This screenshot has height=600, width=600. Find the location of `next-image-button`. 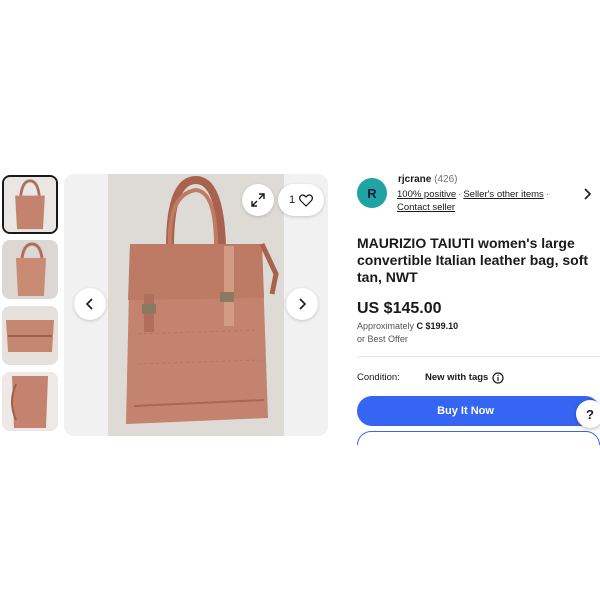

next-image-button is located at coordinates (302, 304).